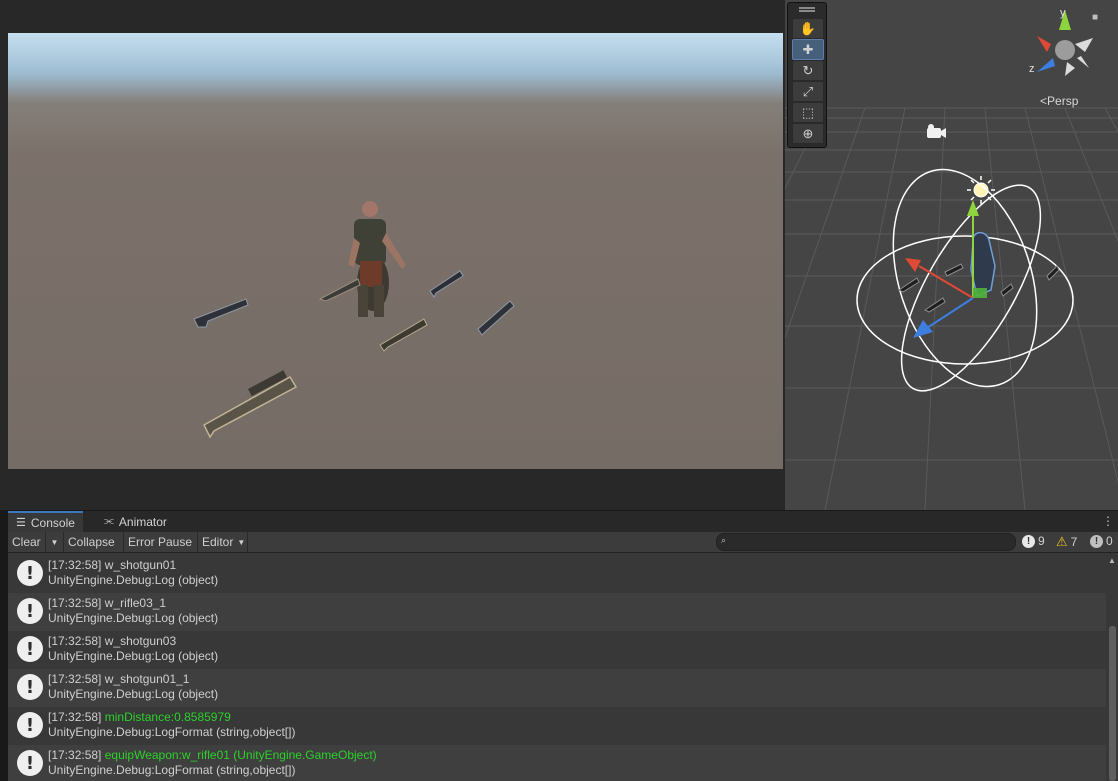  What do you see at coordinates (1112, 560) in the screenshot?
I see `scroll-up-icon: ▲` at bounding box center [1112, 560].